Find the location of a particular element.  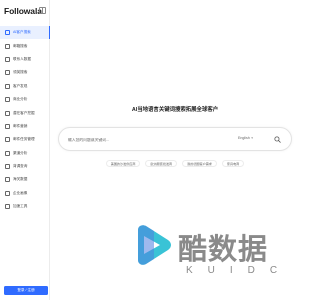

sidebar-item-label: 潜在客户挖掘 is located at coordinates (24, 112).